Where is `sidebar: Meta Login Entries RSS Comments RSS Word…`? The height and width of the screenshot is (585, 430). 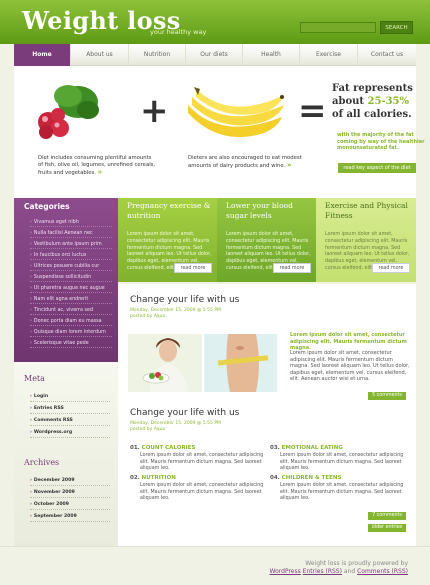
sidebar: Meta Login Entries RSS Comments RSS Word… is located at coordinates (66, 454).